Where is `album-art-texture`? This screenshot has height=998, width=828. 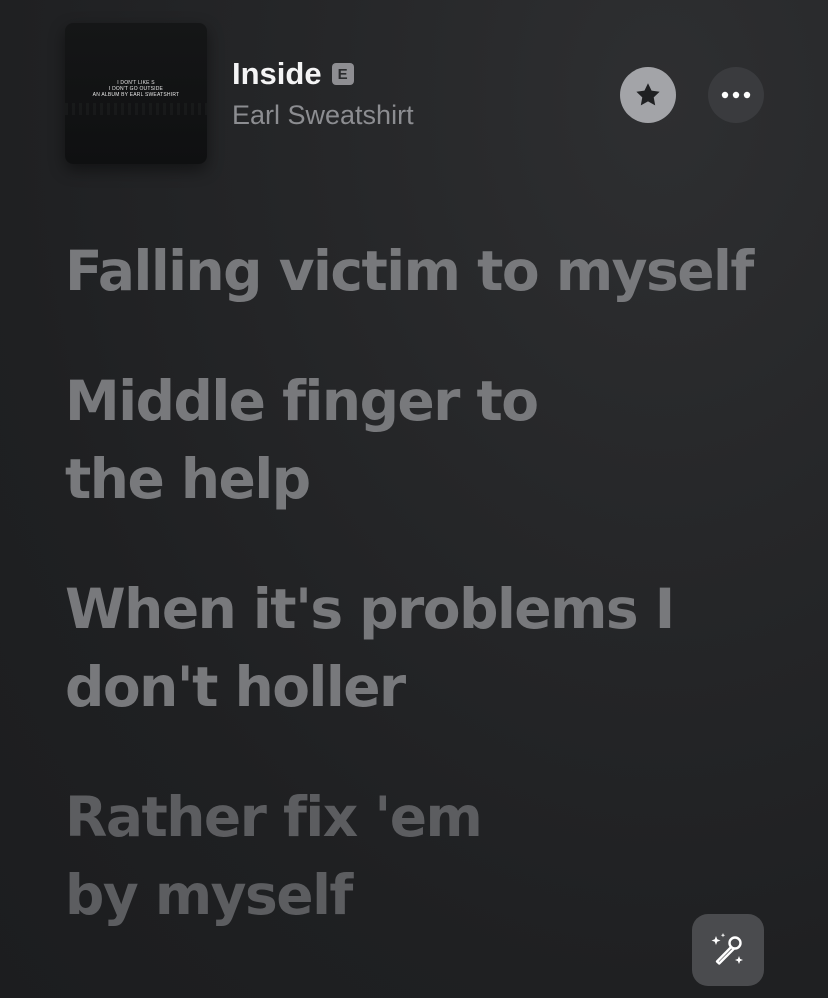
album-art-texture is located at coordinates (136, 109).